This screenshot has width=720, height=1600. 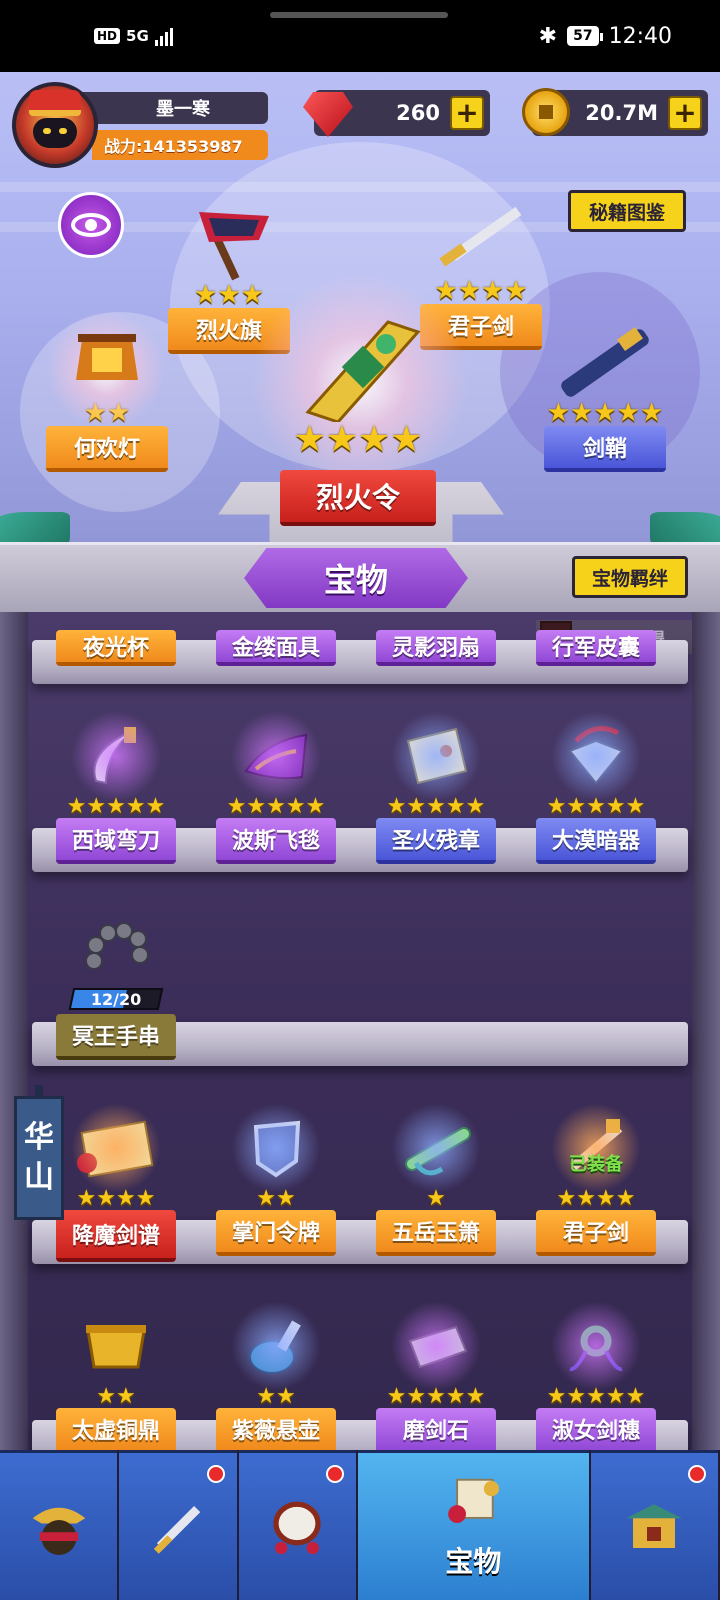 I want to click on list-item: ★ ★ ★ ★ ★ 淑女剑穗, so click(x=596, y=1375).